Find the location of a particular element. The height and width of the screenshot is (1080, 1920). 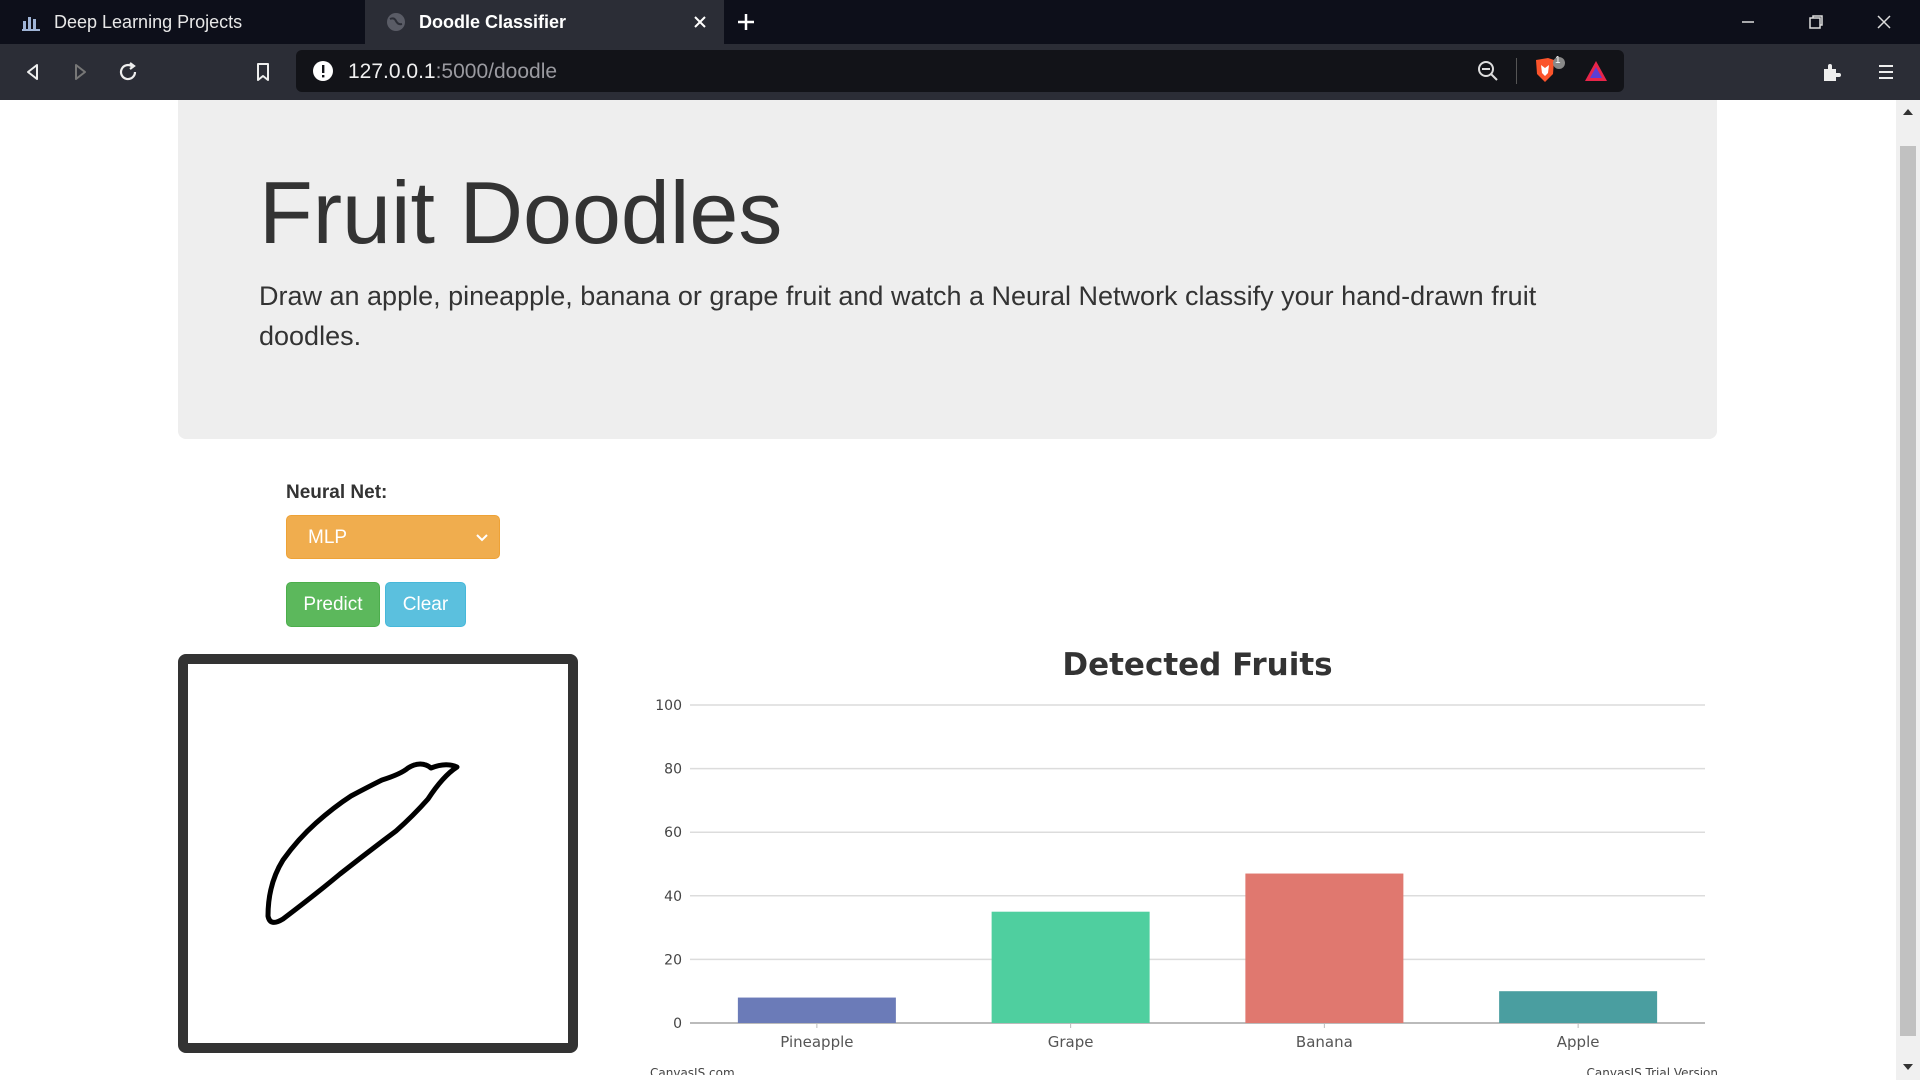

bar-apple is located at coordinates (1578, 1007).